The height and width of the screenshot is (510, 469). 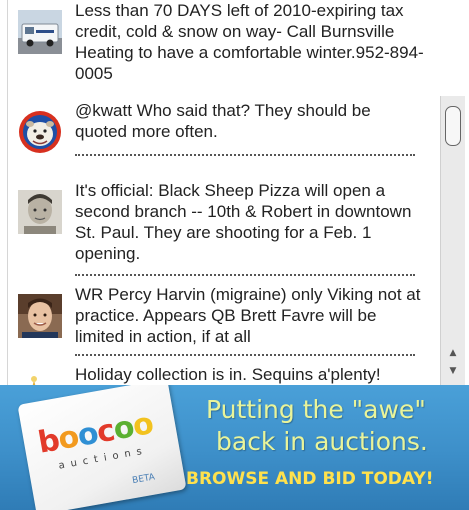 I want to click on ad-headline-1: Putting the "awe", so click(x=316, y=409).